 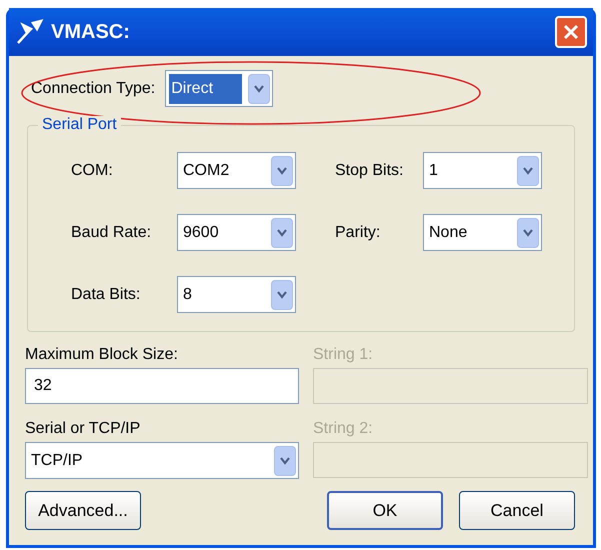 What do you see at coordinates (343, 429) in the screenshot?
I see `field-label: String 2:` at bounding box center [343, 429].